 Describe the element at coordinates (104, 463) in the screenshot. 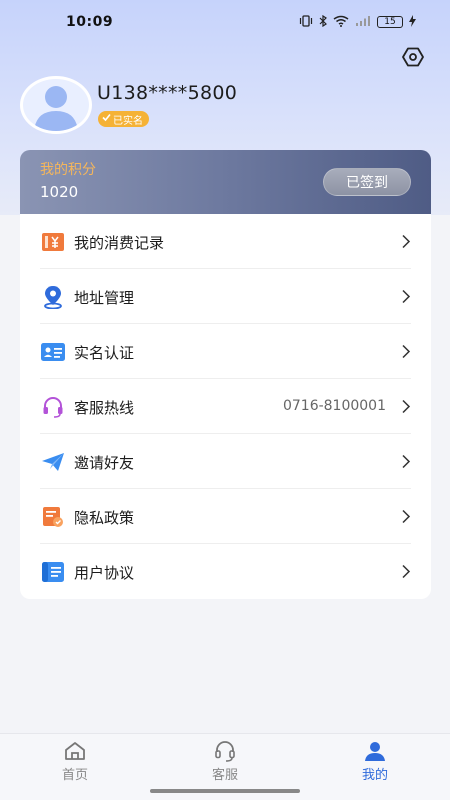

I see `menu-item-label: 邀请好友` at that location.